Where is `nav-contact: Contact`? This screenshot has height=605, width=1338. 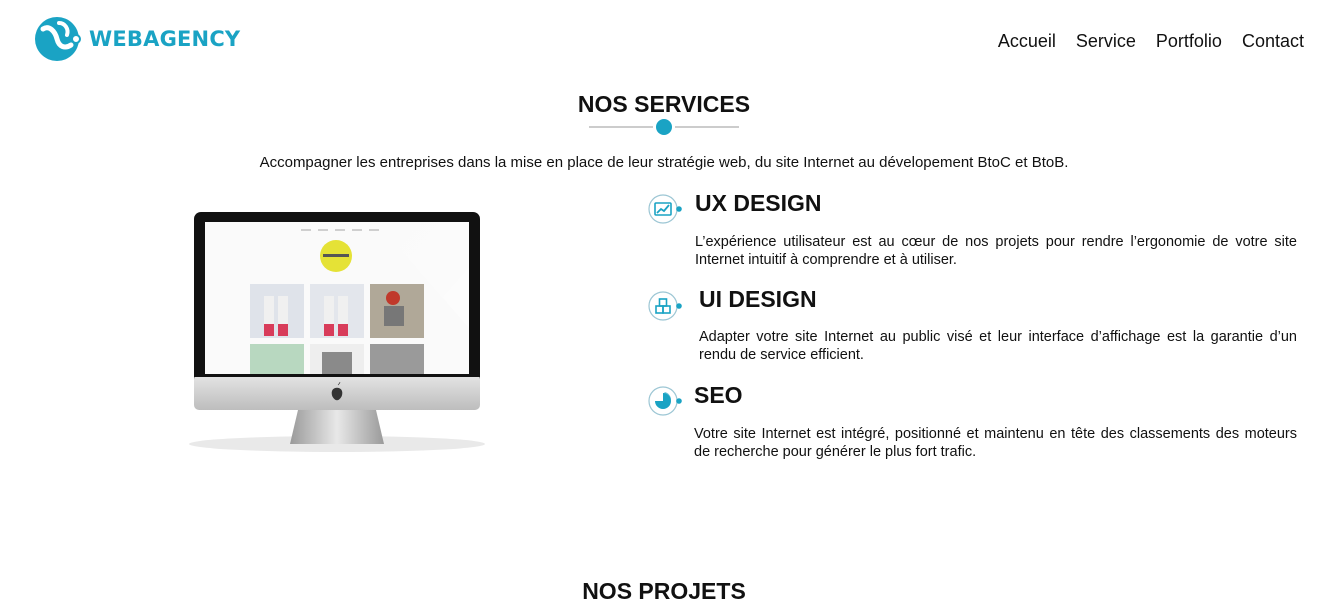
nav-contact: Contact is located at coordinates (1273, 41).